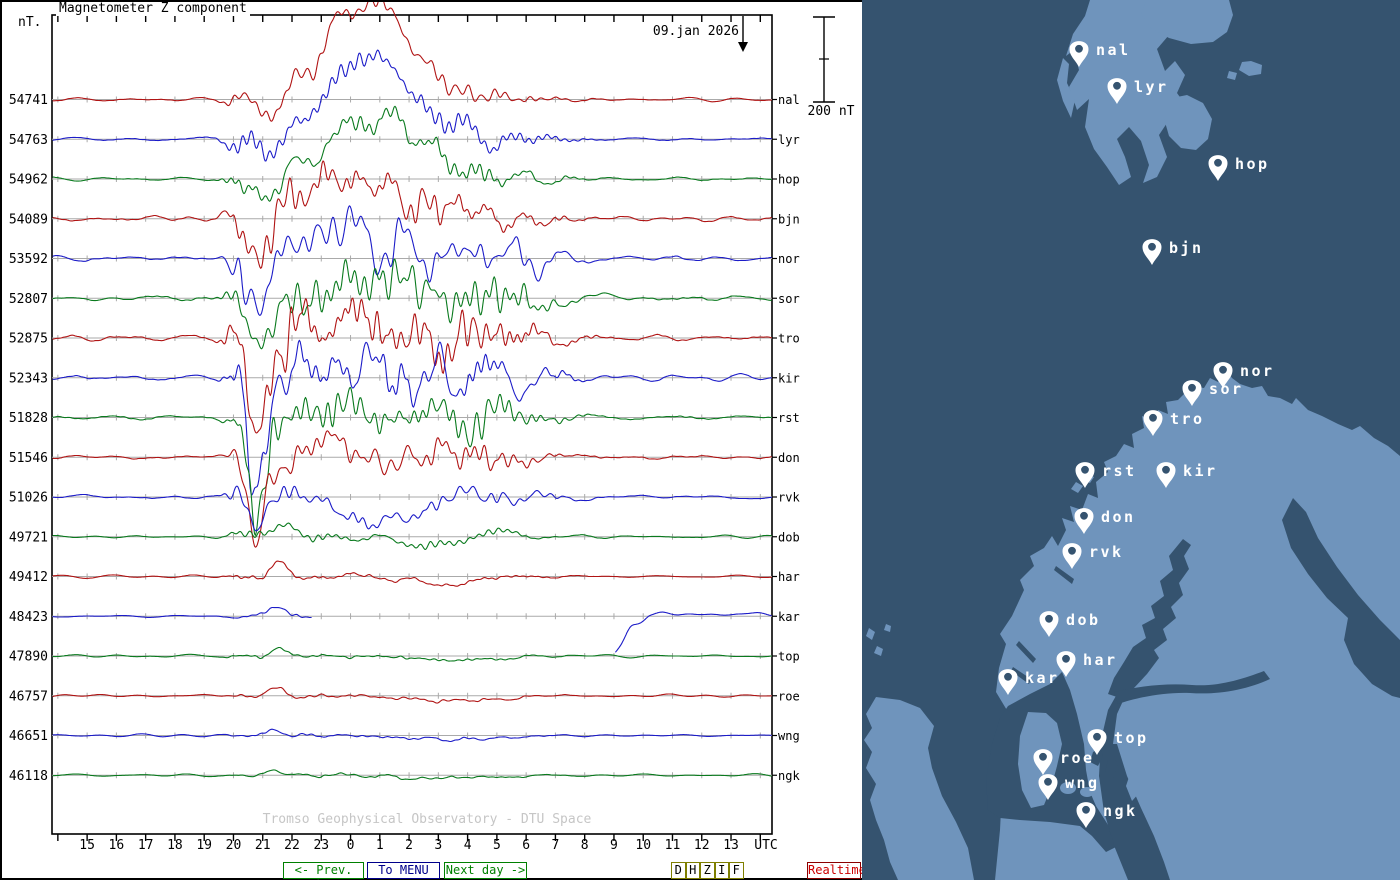 This screenshot has height=880, width=1400. I want to click on y-axis-value-label: 47890, so click(28, 657).